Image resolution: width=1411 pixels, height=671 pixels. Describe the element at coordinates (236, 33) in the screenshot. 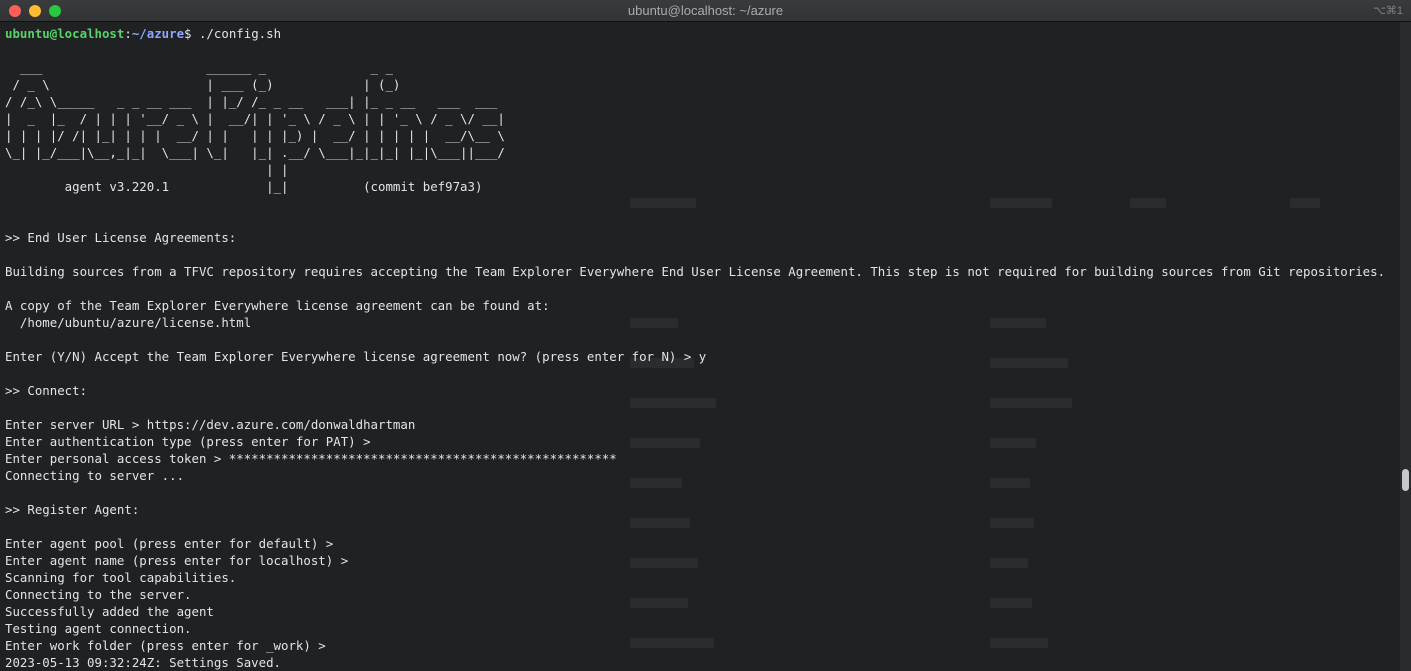

I see `prompt-command: ./config.sh` at that location.